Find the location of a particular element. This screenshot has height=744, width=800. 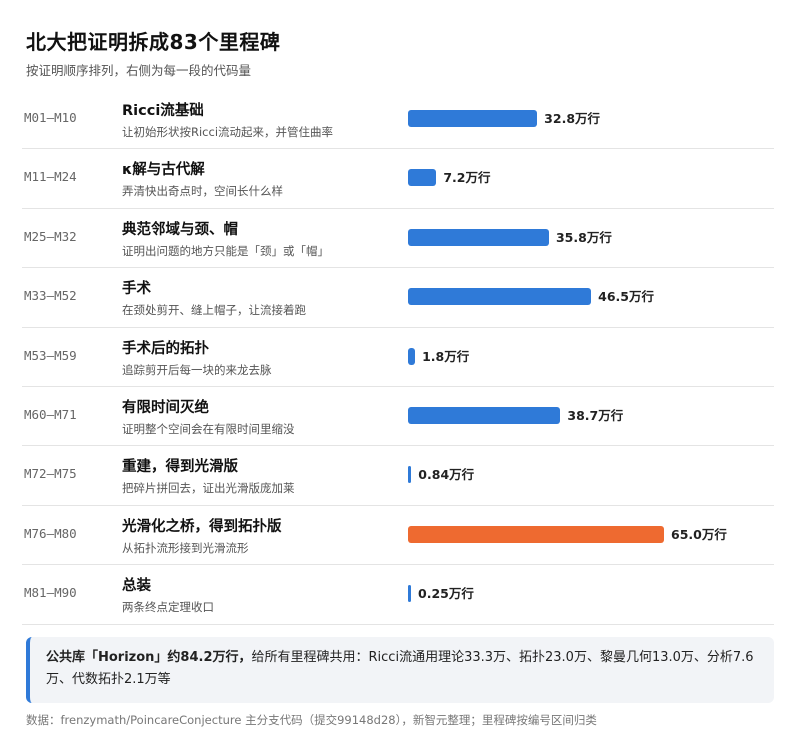

bar-track: 0.84万行 is located at coordinates (591, 475).